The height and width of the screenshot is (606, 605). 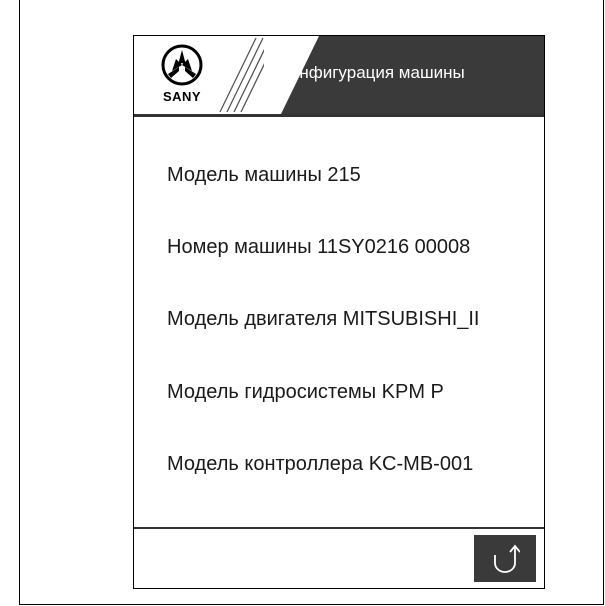 What do you see at coordinates (339, 115) in the screenshot?
I see `header-divider` at bounding box center [339, 115].